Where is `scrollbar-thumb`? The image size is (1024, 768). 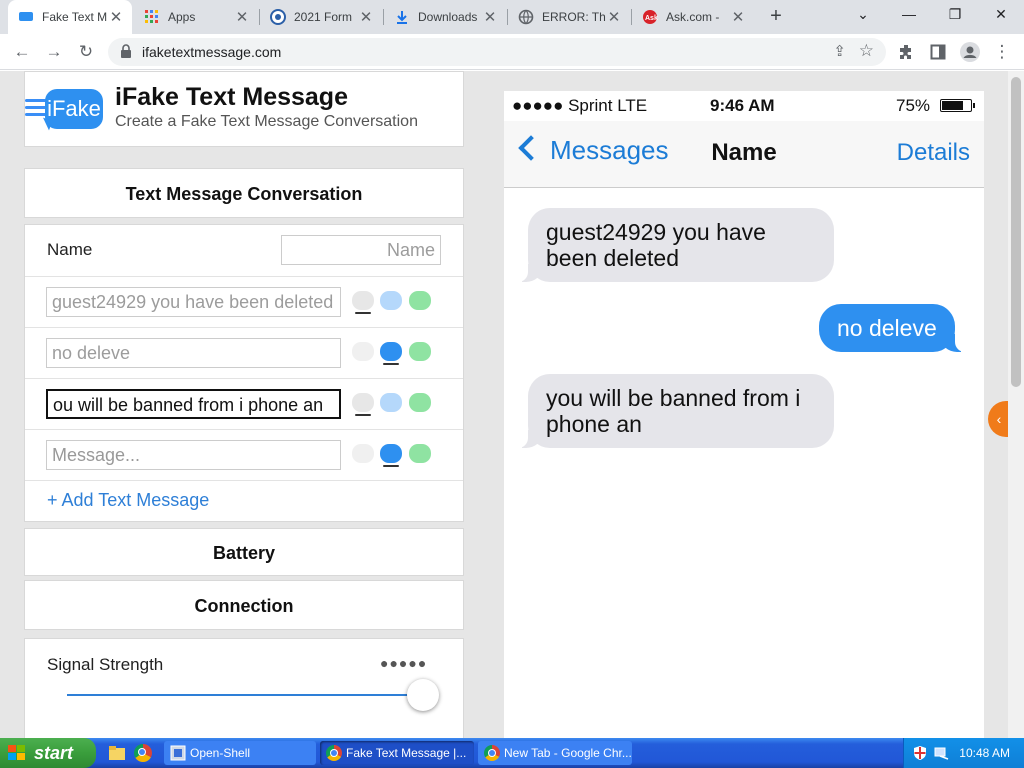 scrollbar-thumb is located at coordinates (1016, 232).